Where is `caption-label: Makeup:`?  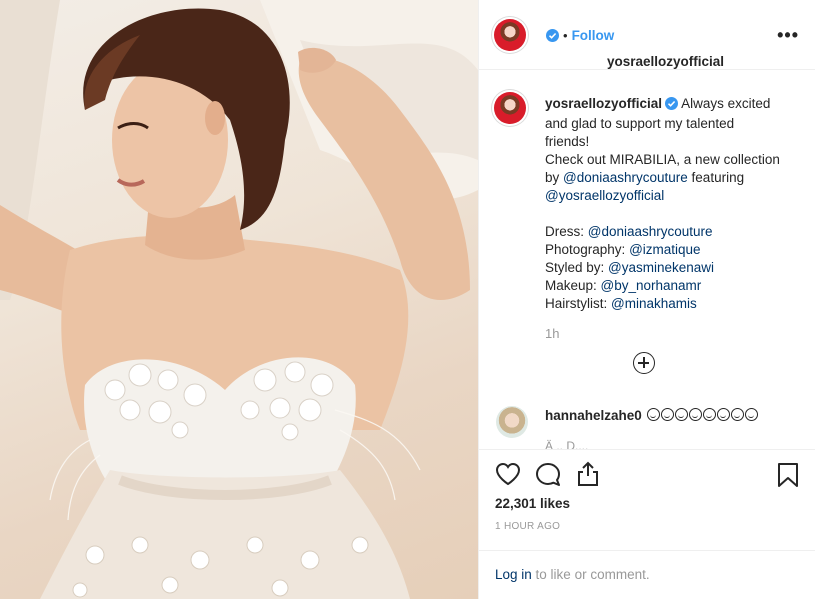 caption-label: Makeup: is located at coordinates (573, 285).